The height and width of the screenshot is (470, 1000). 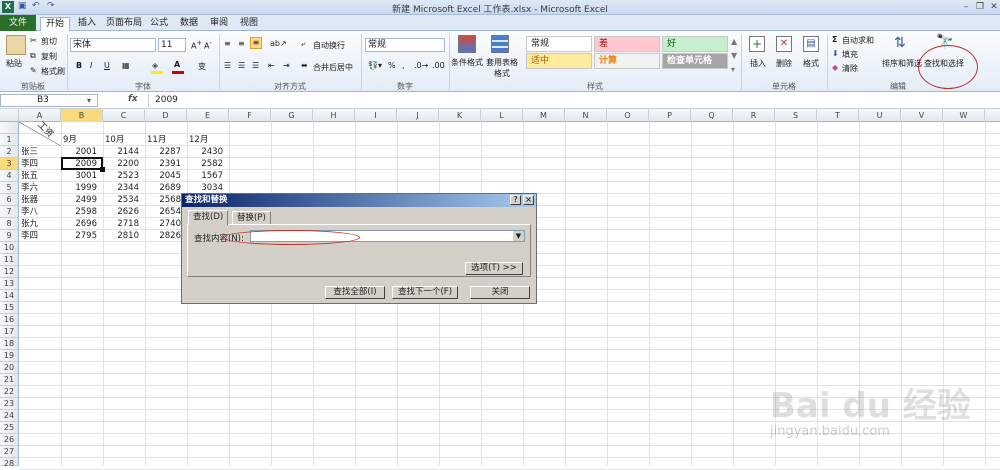 I want to click on decrease-indent-icon: ⇤, so click(x=271, y=65).